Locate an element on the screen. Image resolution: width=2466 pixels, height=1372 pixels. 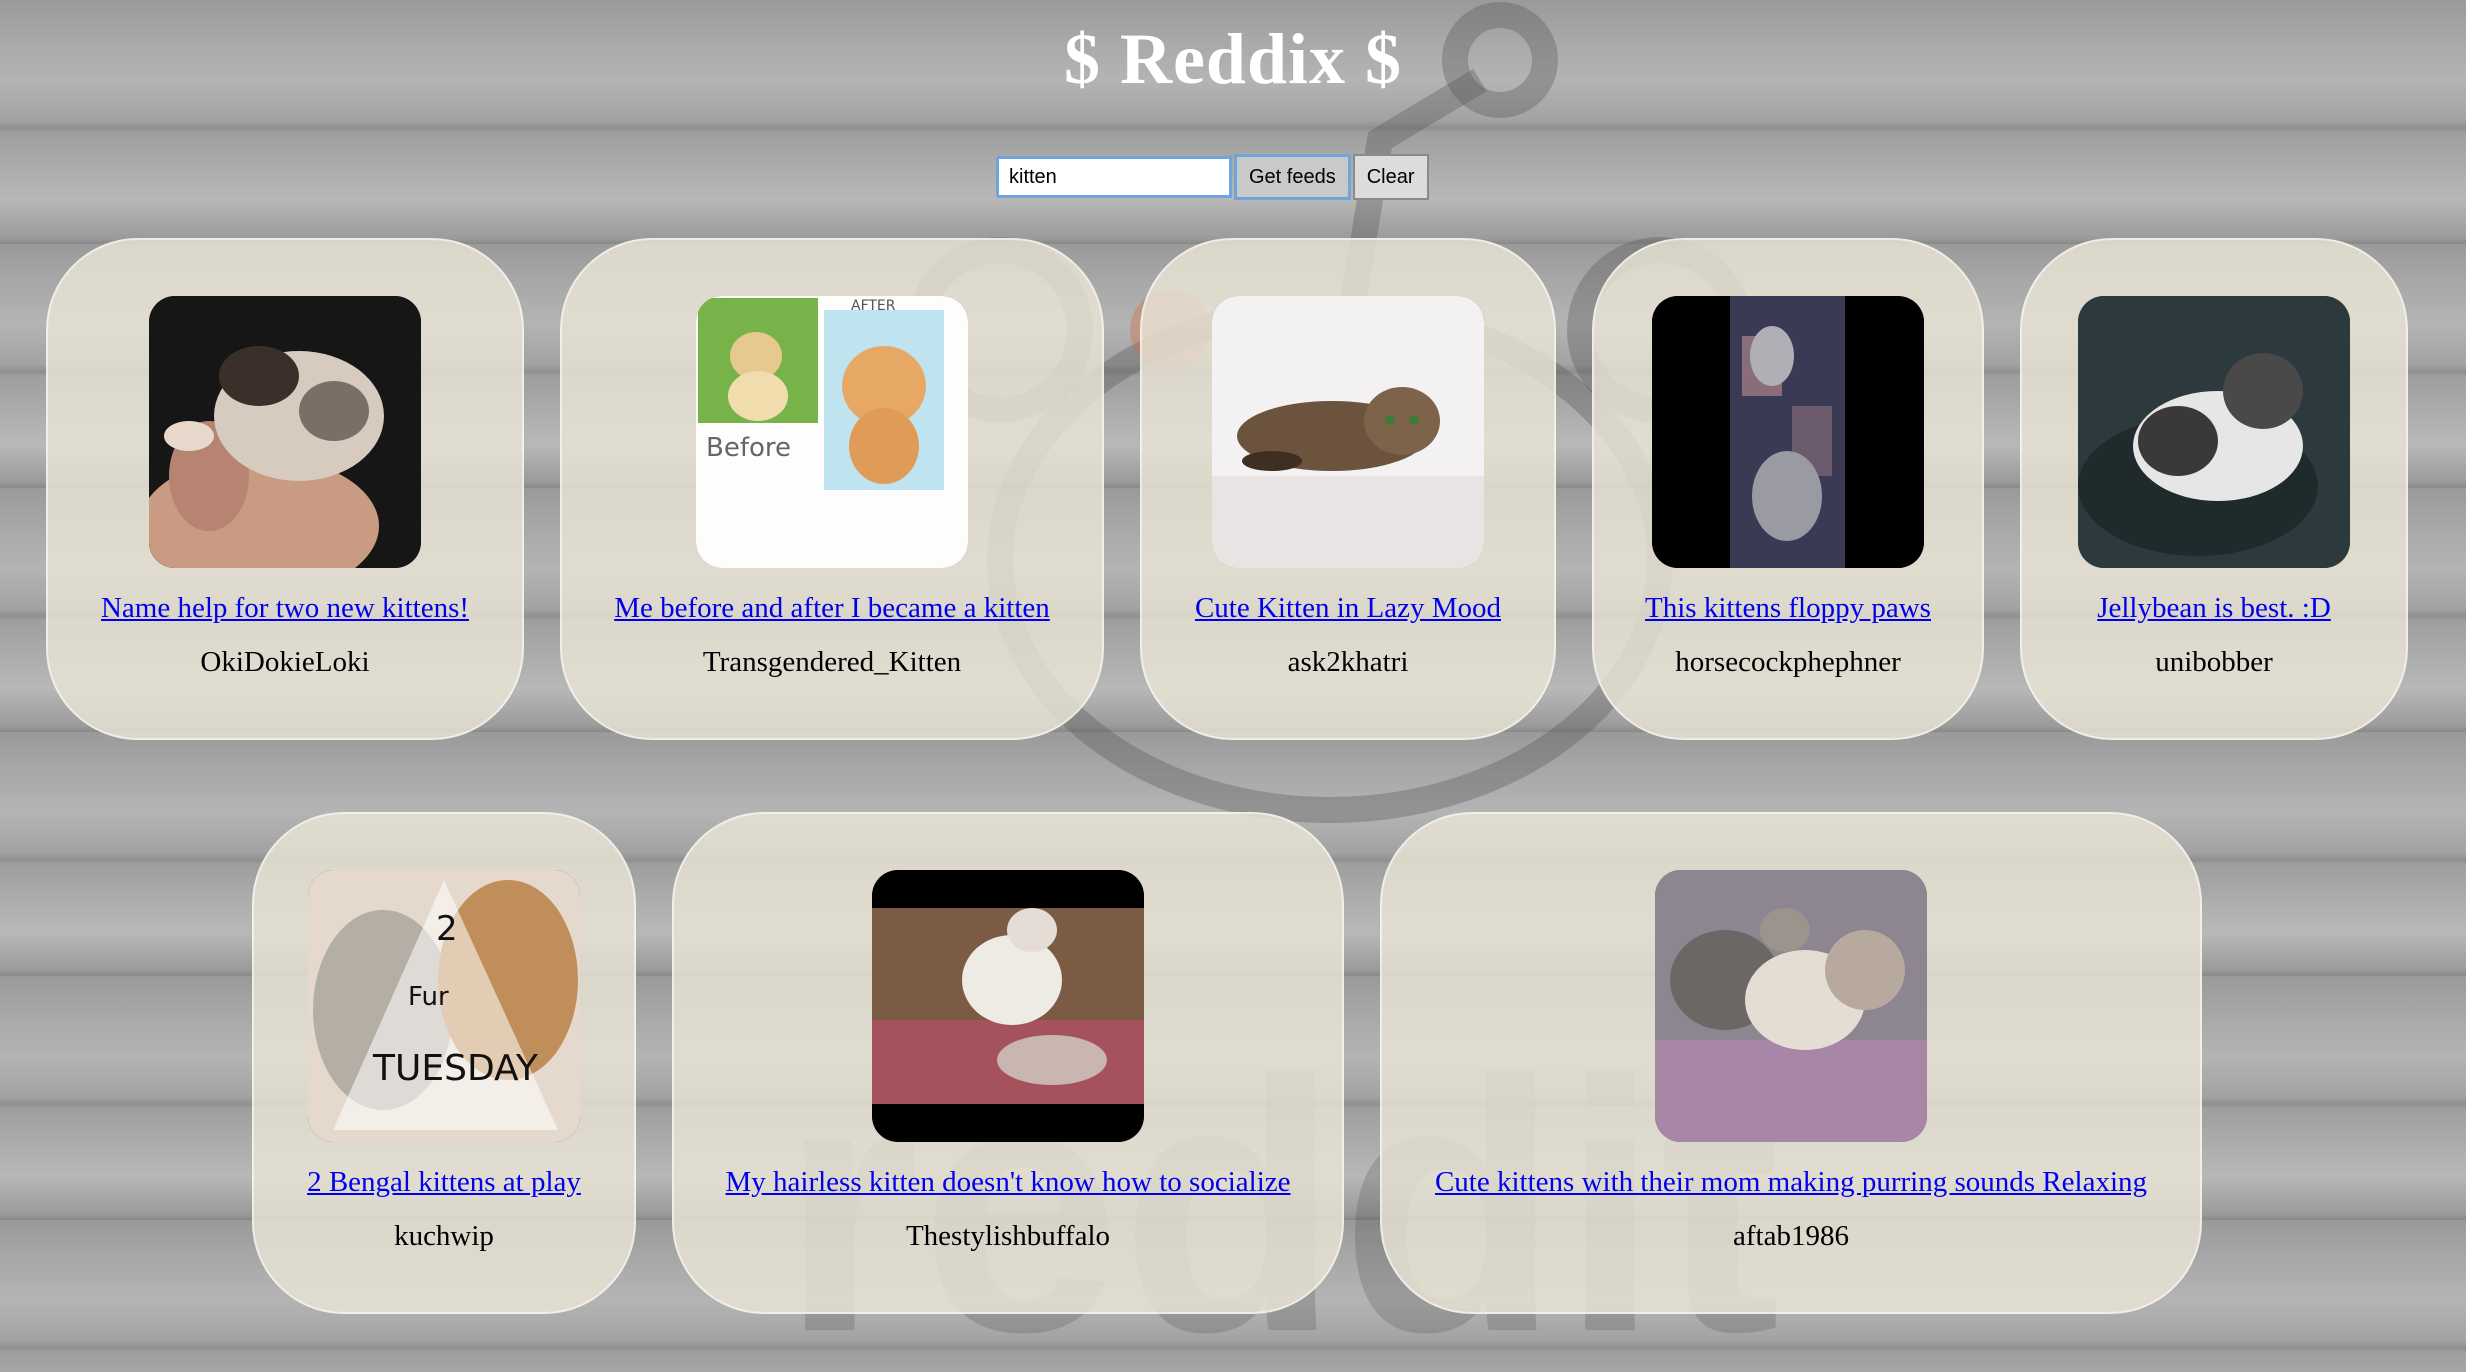
thumb-2-text: 2 is located at coordinates (447, 929).